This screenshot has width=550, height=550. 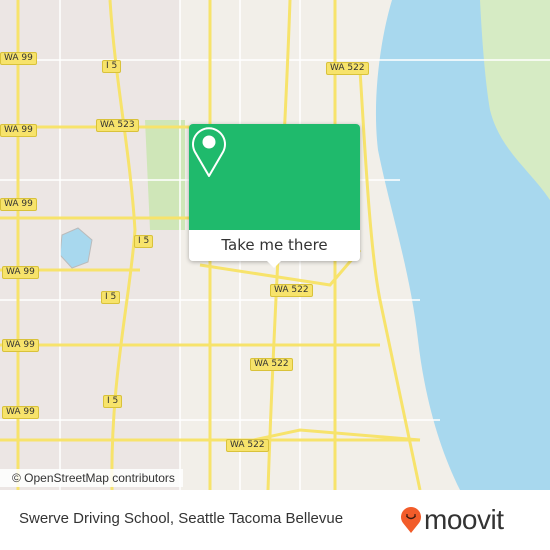 I want to click on moovit-pin-icon, so click(x=411, y=520).